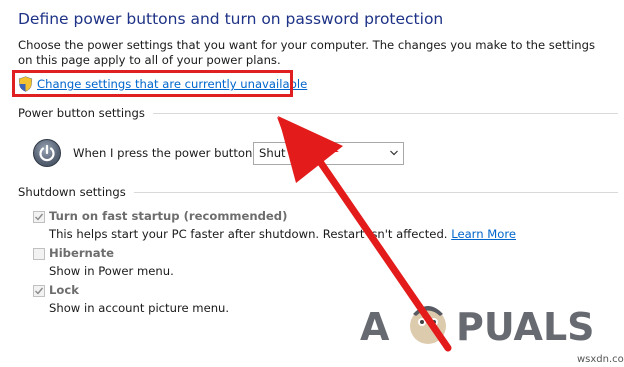 The height and width of the screenshot is (367, 624). What do you see at coordinates (82, 253) in the screenshot?
I see `hibernate-label: Hibernate` at bounding box center [82, 253].